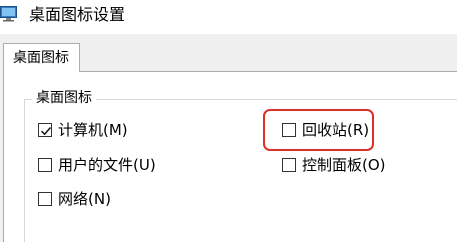  I want to click on title-bar: 桌面图标设置, so click(228, 17).